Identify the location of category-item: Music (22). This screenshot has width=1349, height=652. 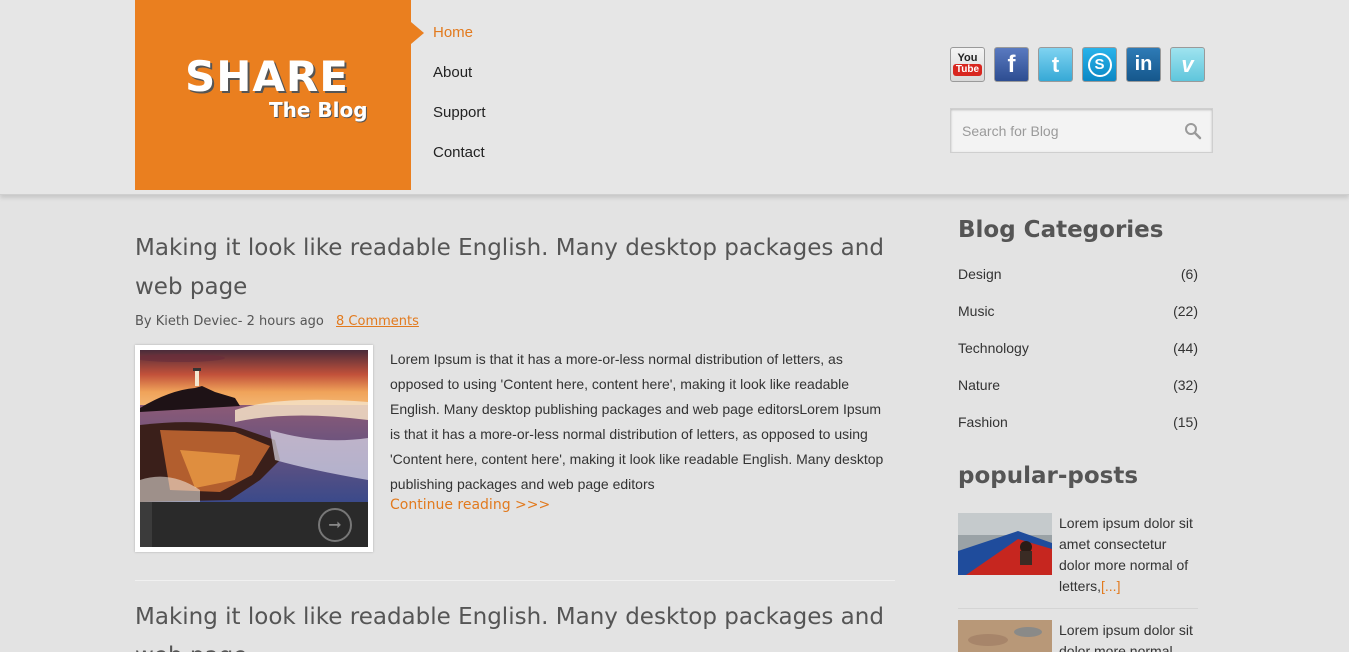
(1078, 311).